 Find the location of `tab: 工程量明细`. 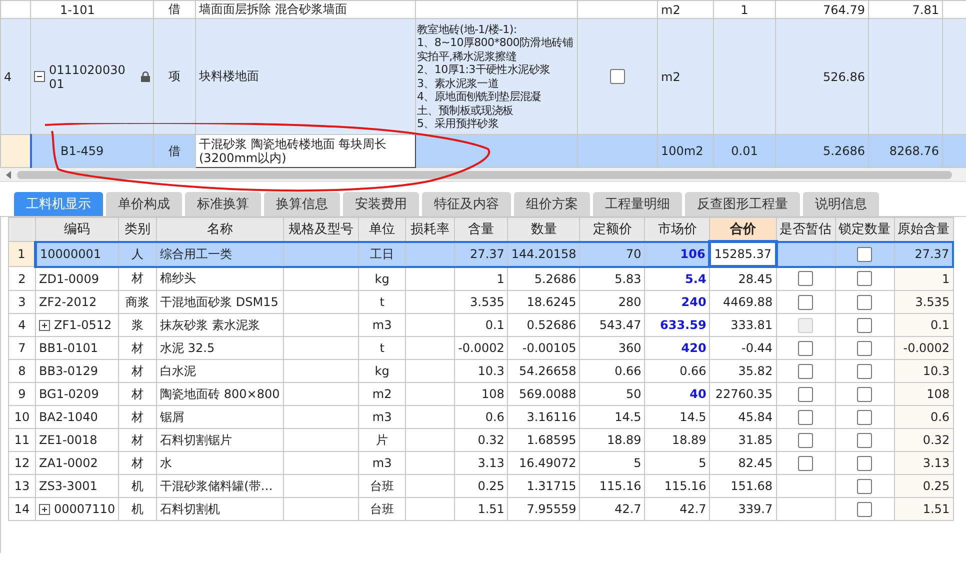

tab: 工程量明细 is located at coordinates (637, 204).